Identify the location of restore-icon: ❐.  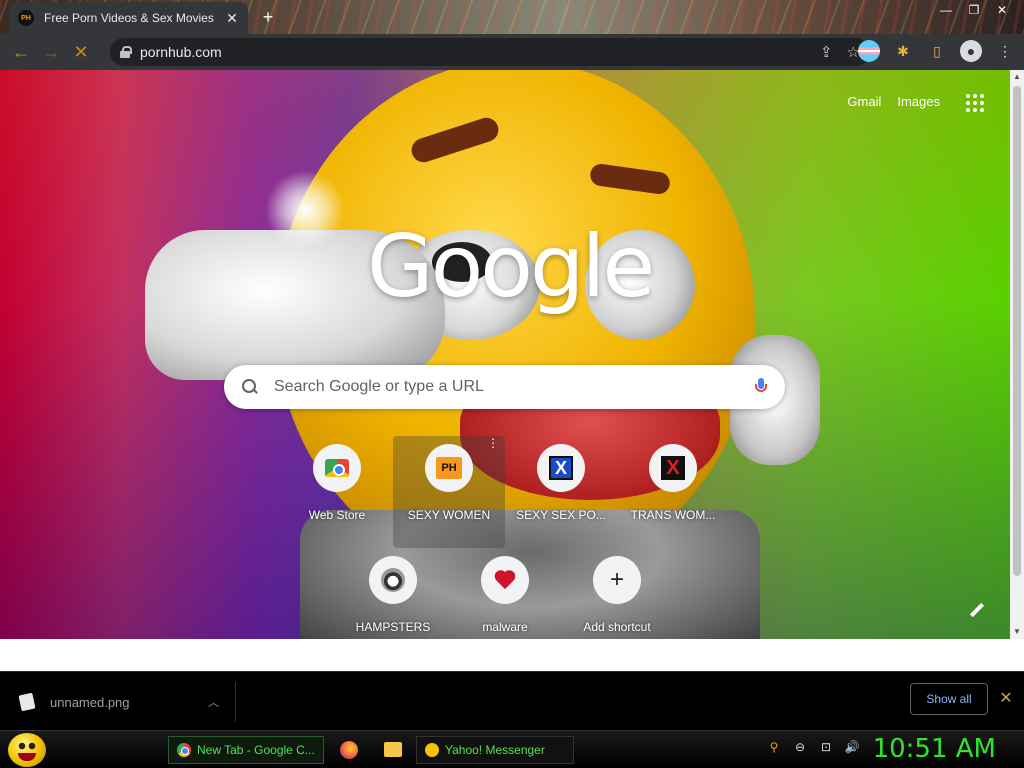
(974, 10).